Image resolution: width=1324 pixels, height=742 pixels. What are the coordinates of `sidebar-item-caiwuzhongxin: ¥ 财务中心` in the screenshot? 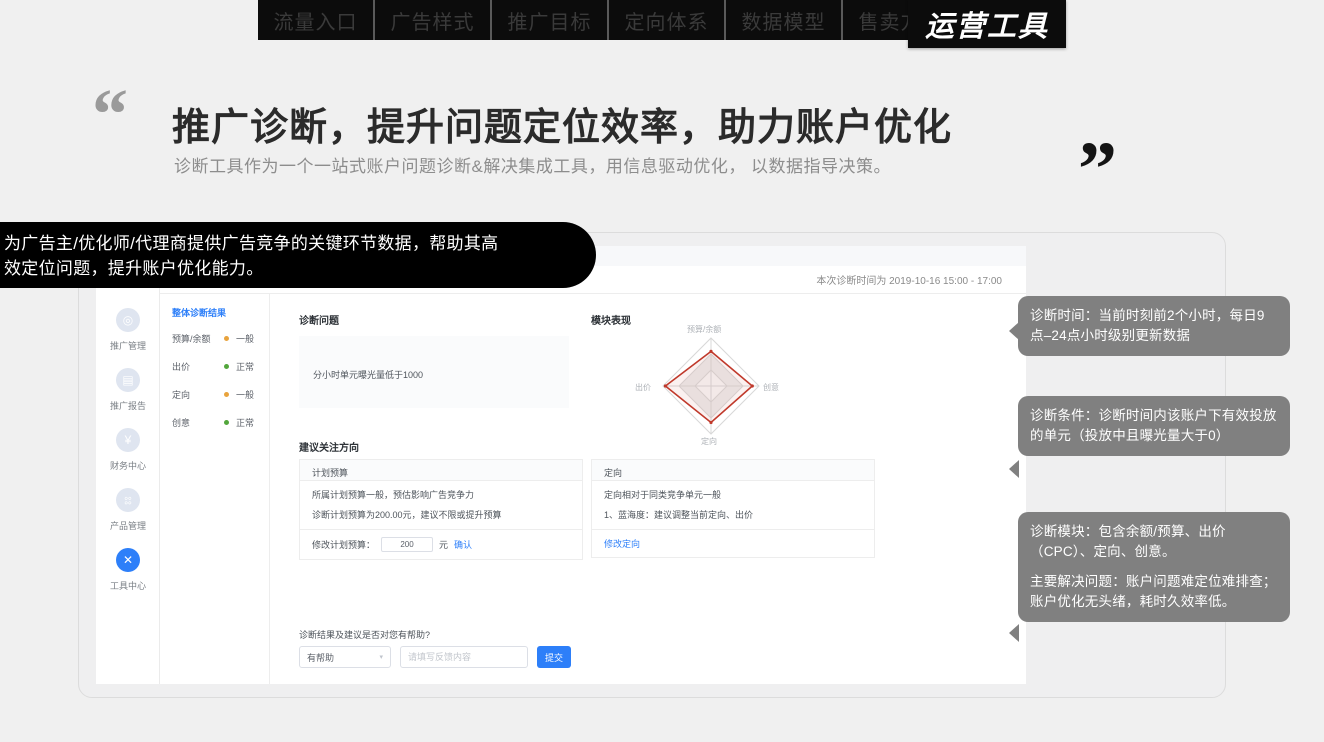 It's located at (128, 451).